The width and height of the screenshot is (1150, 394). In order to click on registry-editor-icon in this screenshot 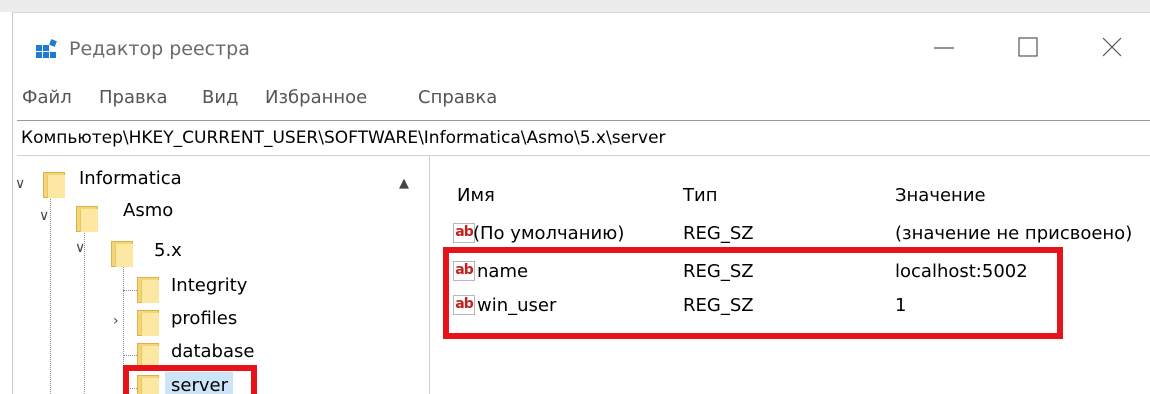, I will do `click(46, 48)`.